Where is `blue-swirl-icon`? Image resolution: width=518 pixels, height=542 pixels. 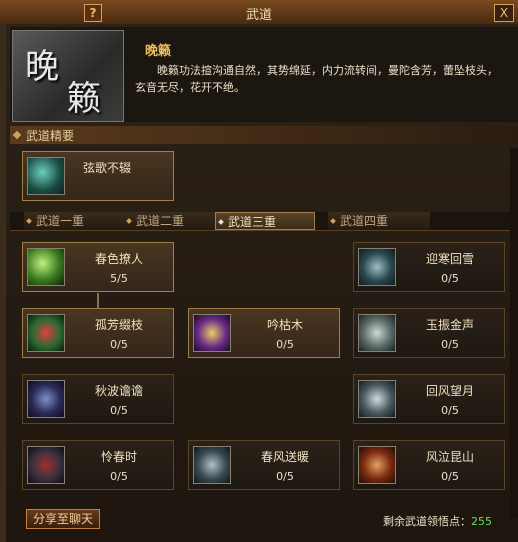 blue-swirl-icon is located at coordinates (377, 267).